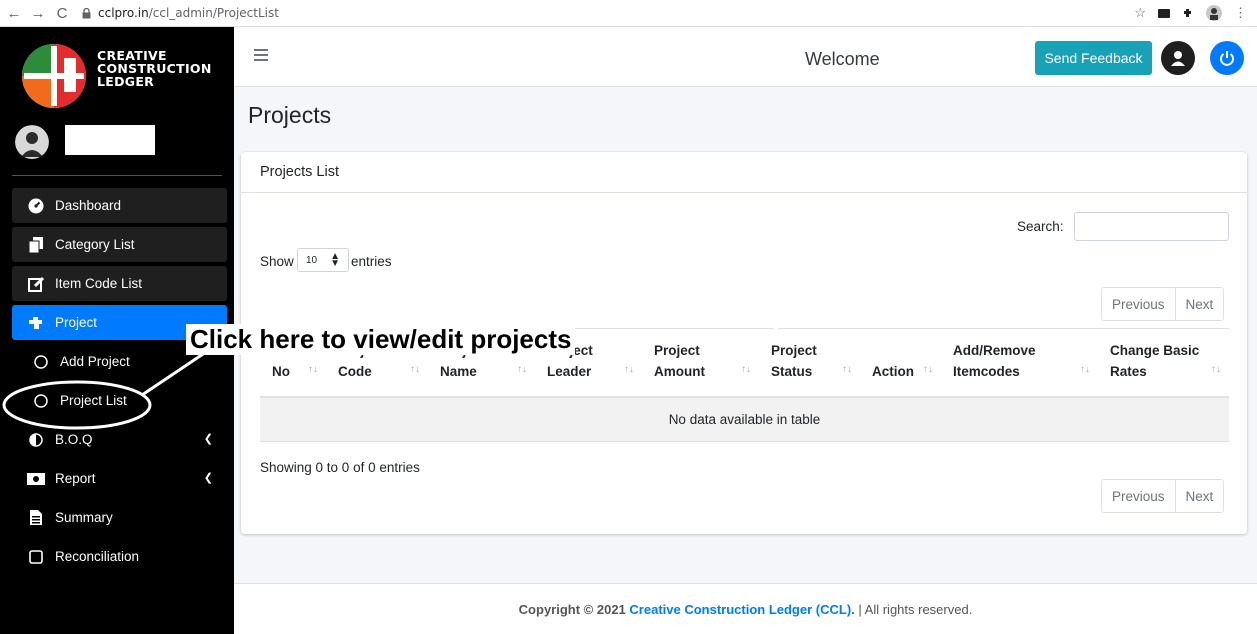 The height and width of the screenshot is (634, 1257). I want to click on show-label: Show, so click(277, 261).